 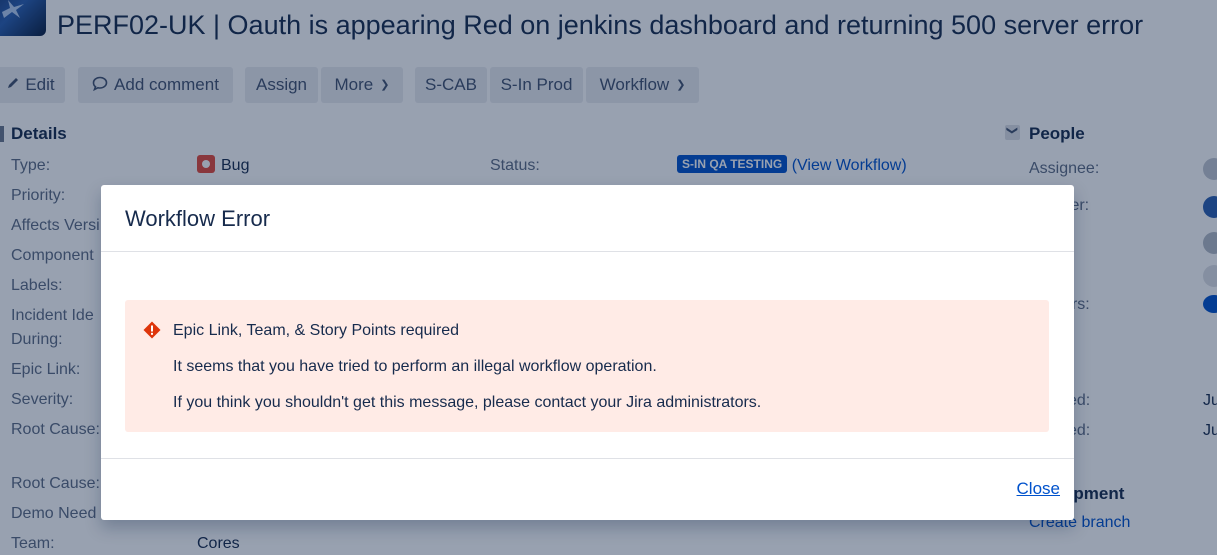 I want to click on close-link: Close, so click(x=1038, y=489).